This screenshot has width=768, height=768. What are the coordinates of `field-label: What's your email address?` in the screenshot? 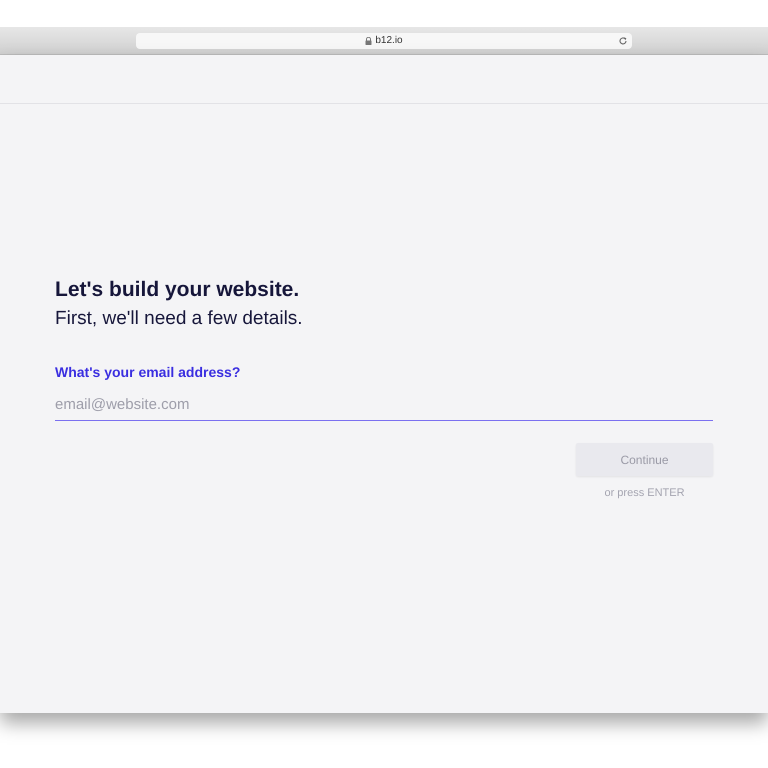 It's located at (148, 372).